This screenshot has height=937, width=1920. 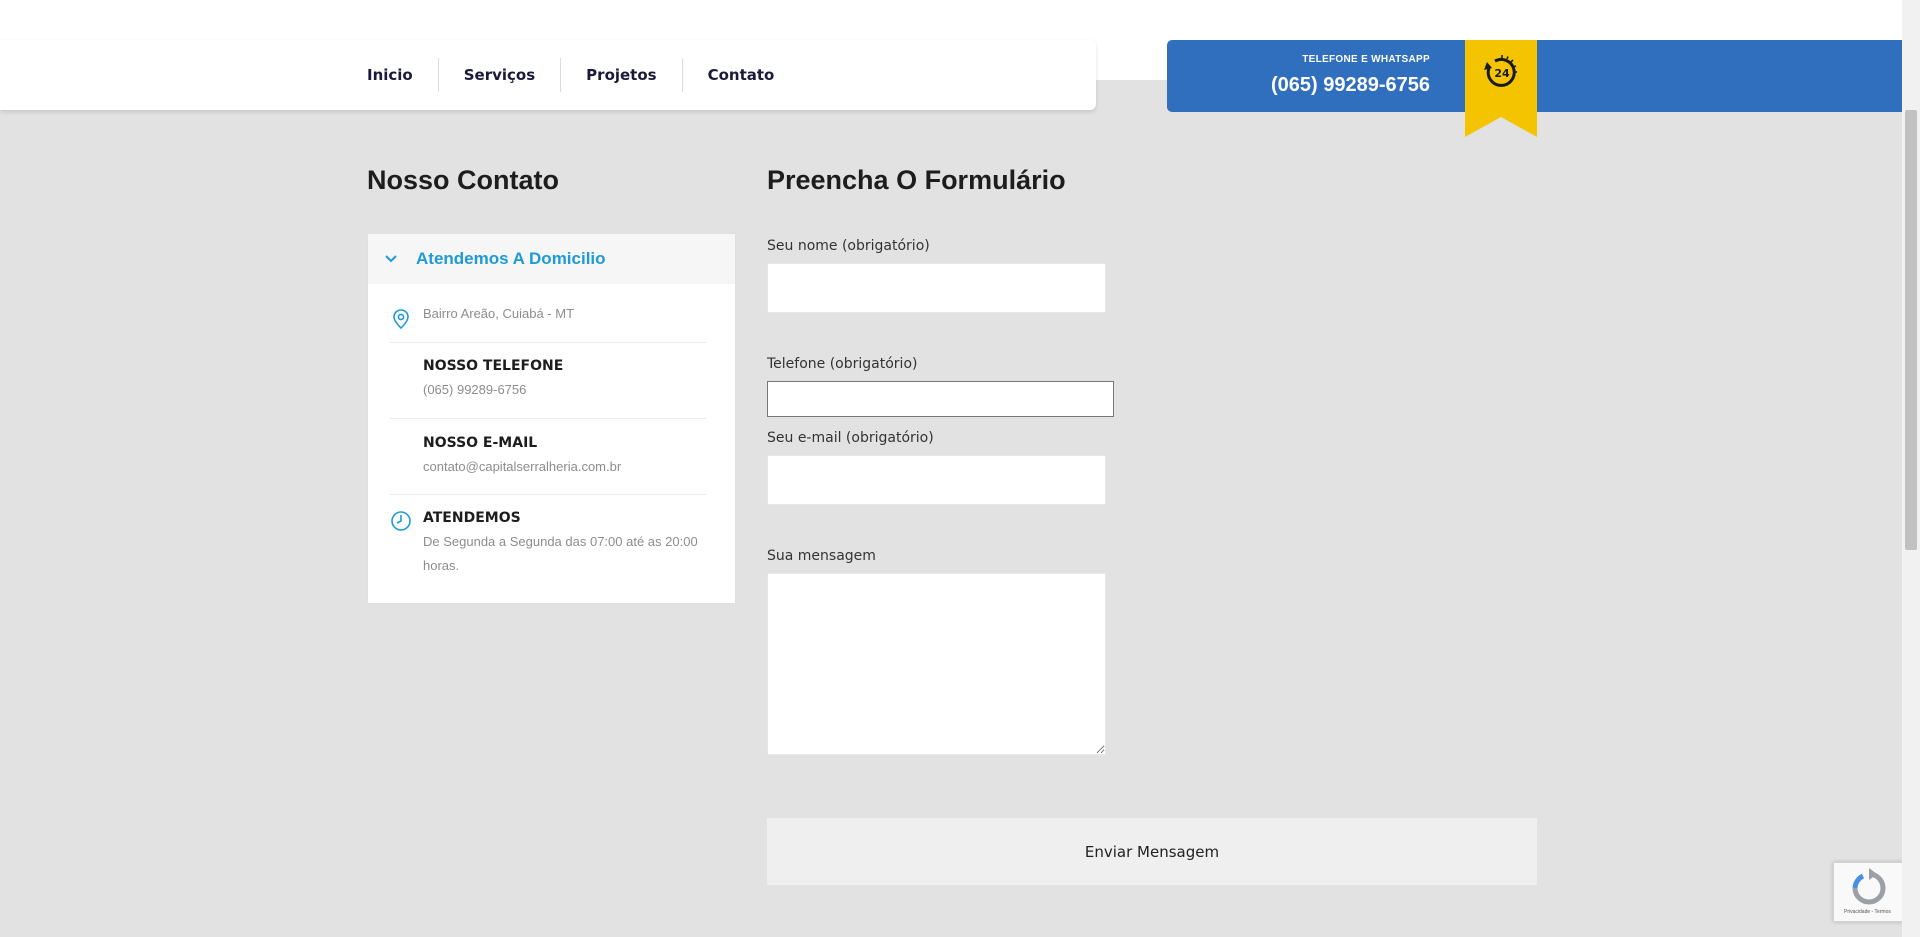 What do you see at coordinates (463, 180) in the screenshot?
I see `contact-heading: Nosso Contato` at bounding box center [463, 180].